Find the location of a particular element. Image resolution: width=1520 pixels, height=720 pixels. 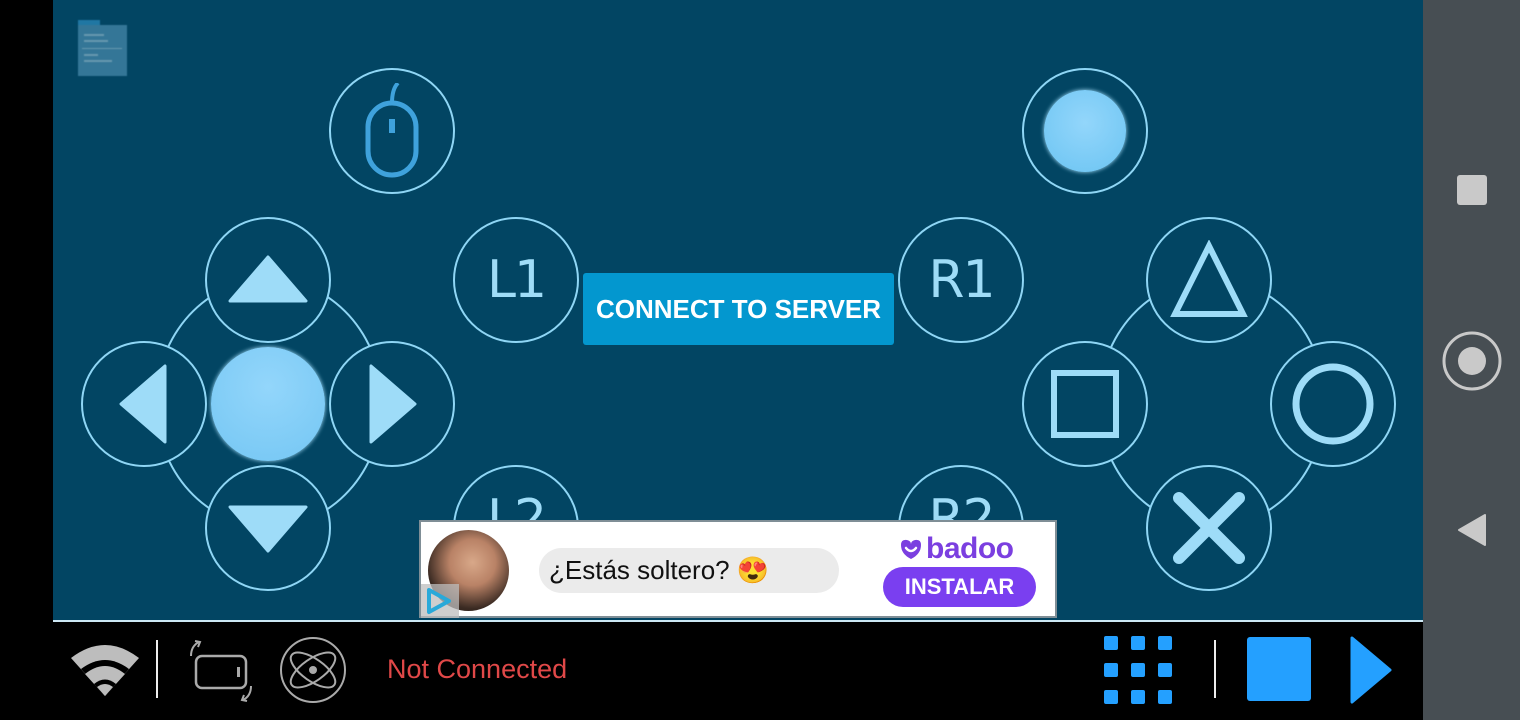

circle-icon is located at coordinates (1333, 404).